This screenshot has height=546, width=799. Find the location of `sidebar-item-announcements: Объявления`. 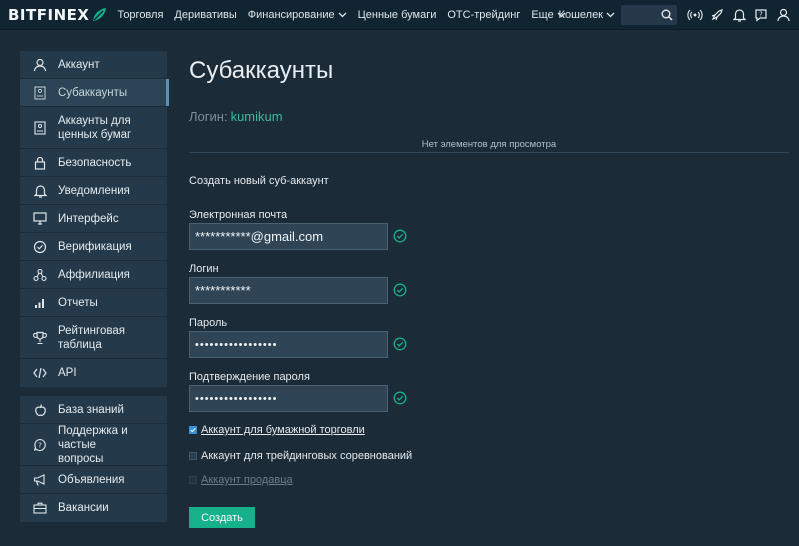

sidebar-item-announcements: Объявления is located at coordinates (93, 480).